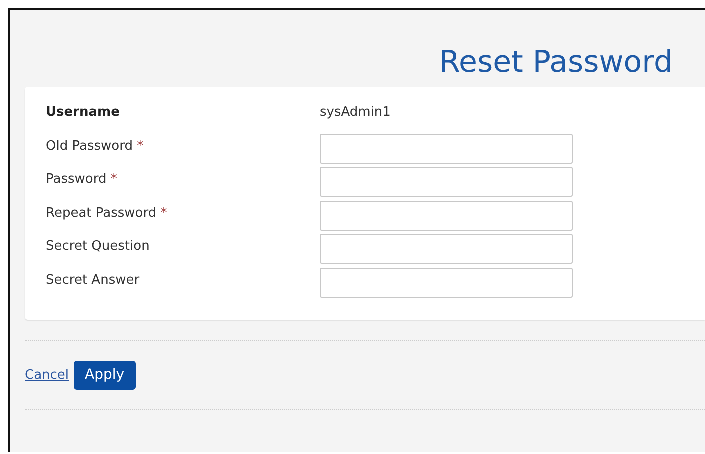  I want to click on apply-button: Apply, so click(105, 375).